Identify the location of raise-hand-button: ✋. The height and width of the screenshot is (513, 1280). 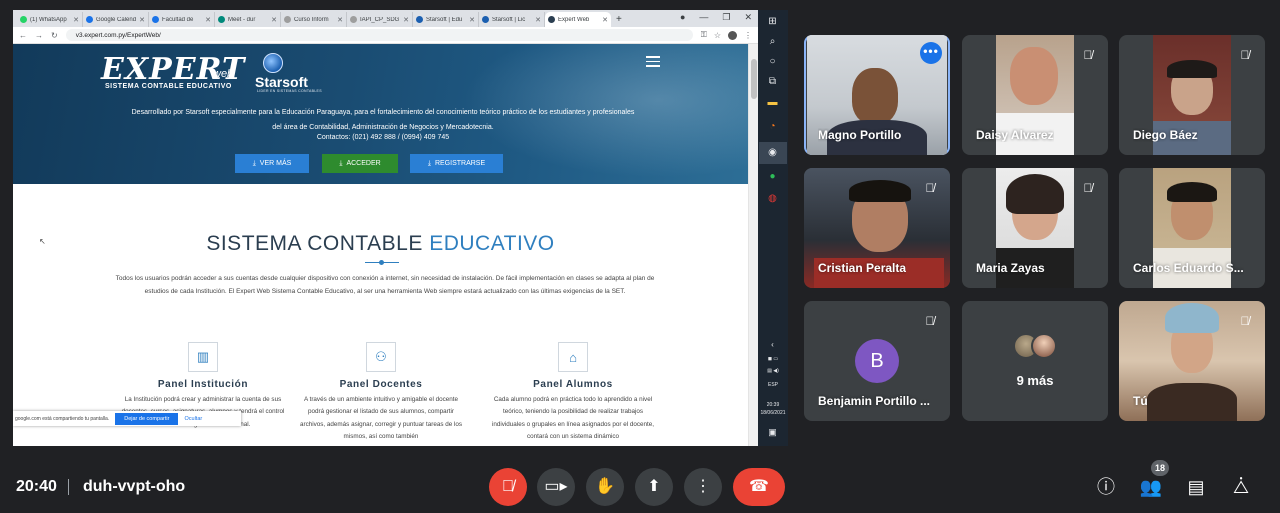
(605, 487).